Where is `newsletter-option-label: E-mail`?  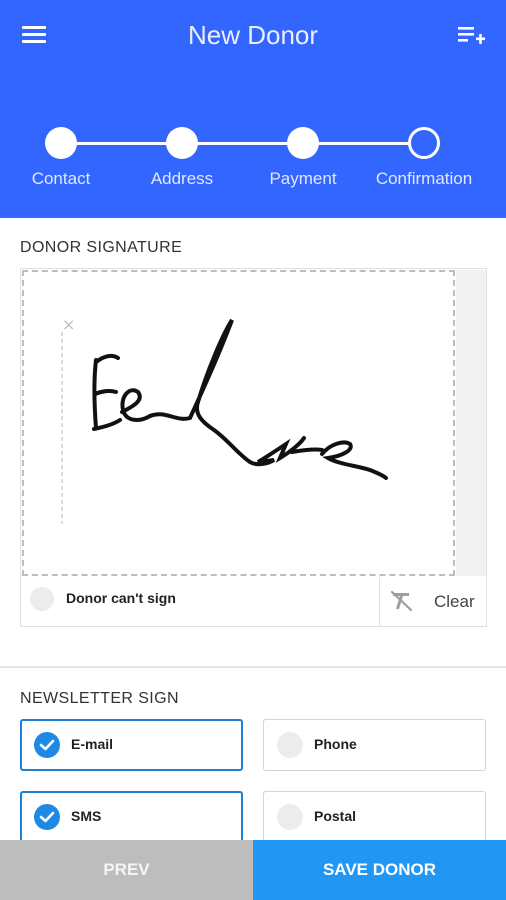
newsletter-option-label: E-mail is located at coordinates (92, 744).